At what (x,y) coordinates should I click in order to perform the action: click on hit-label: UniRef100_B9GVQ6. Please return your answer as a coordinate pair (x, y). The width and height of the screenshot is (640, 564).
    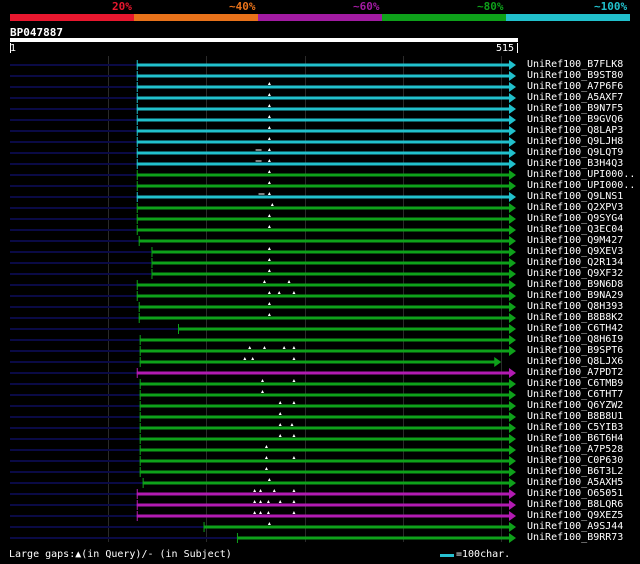
    Looking at the image, I should click on (575, 119).